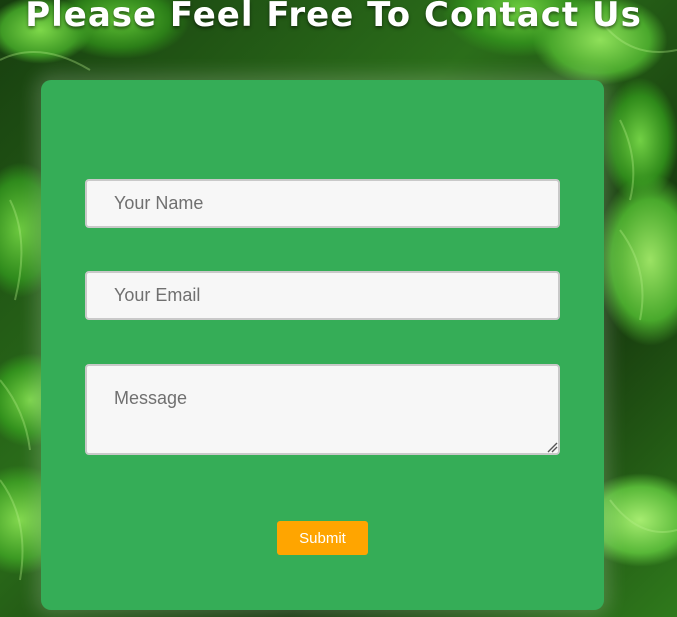 This screenshot has height=617, width=677. I want to click on email-input, so click(322, 295).